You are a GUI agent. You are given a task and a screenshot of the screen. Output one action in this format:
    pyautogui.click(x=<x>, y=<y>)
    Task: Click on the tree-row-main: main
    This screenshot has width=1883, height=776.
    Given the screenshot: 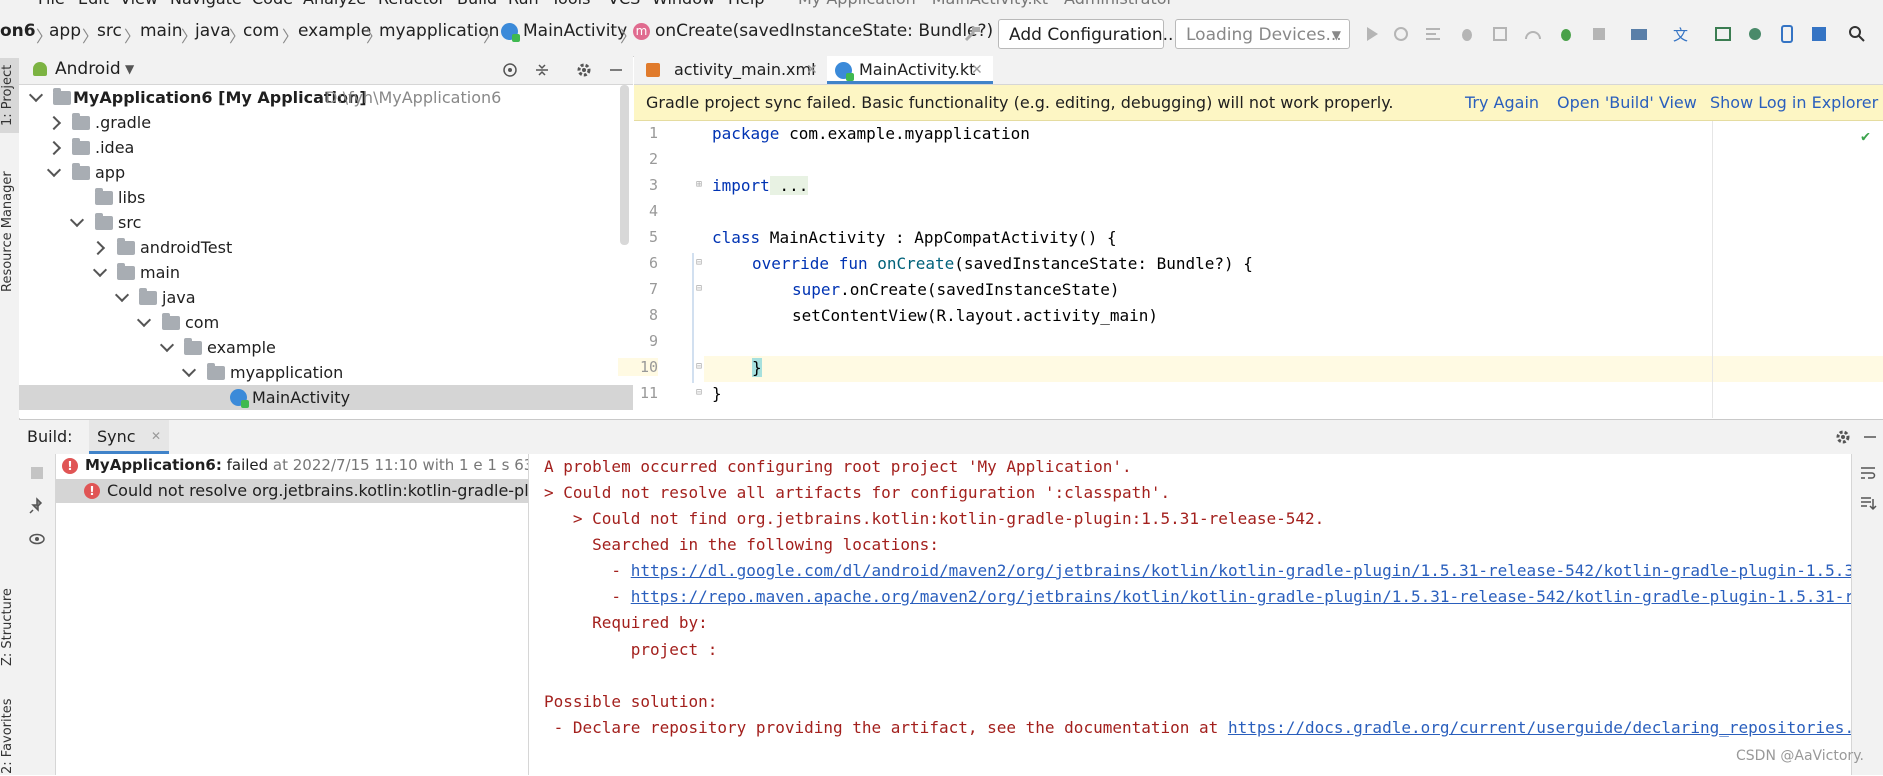 What is the action you would take?
    pyautogui.click(x=326, y=272)
    